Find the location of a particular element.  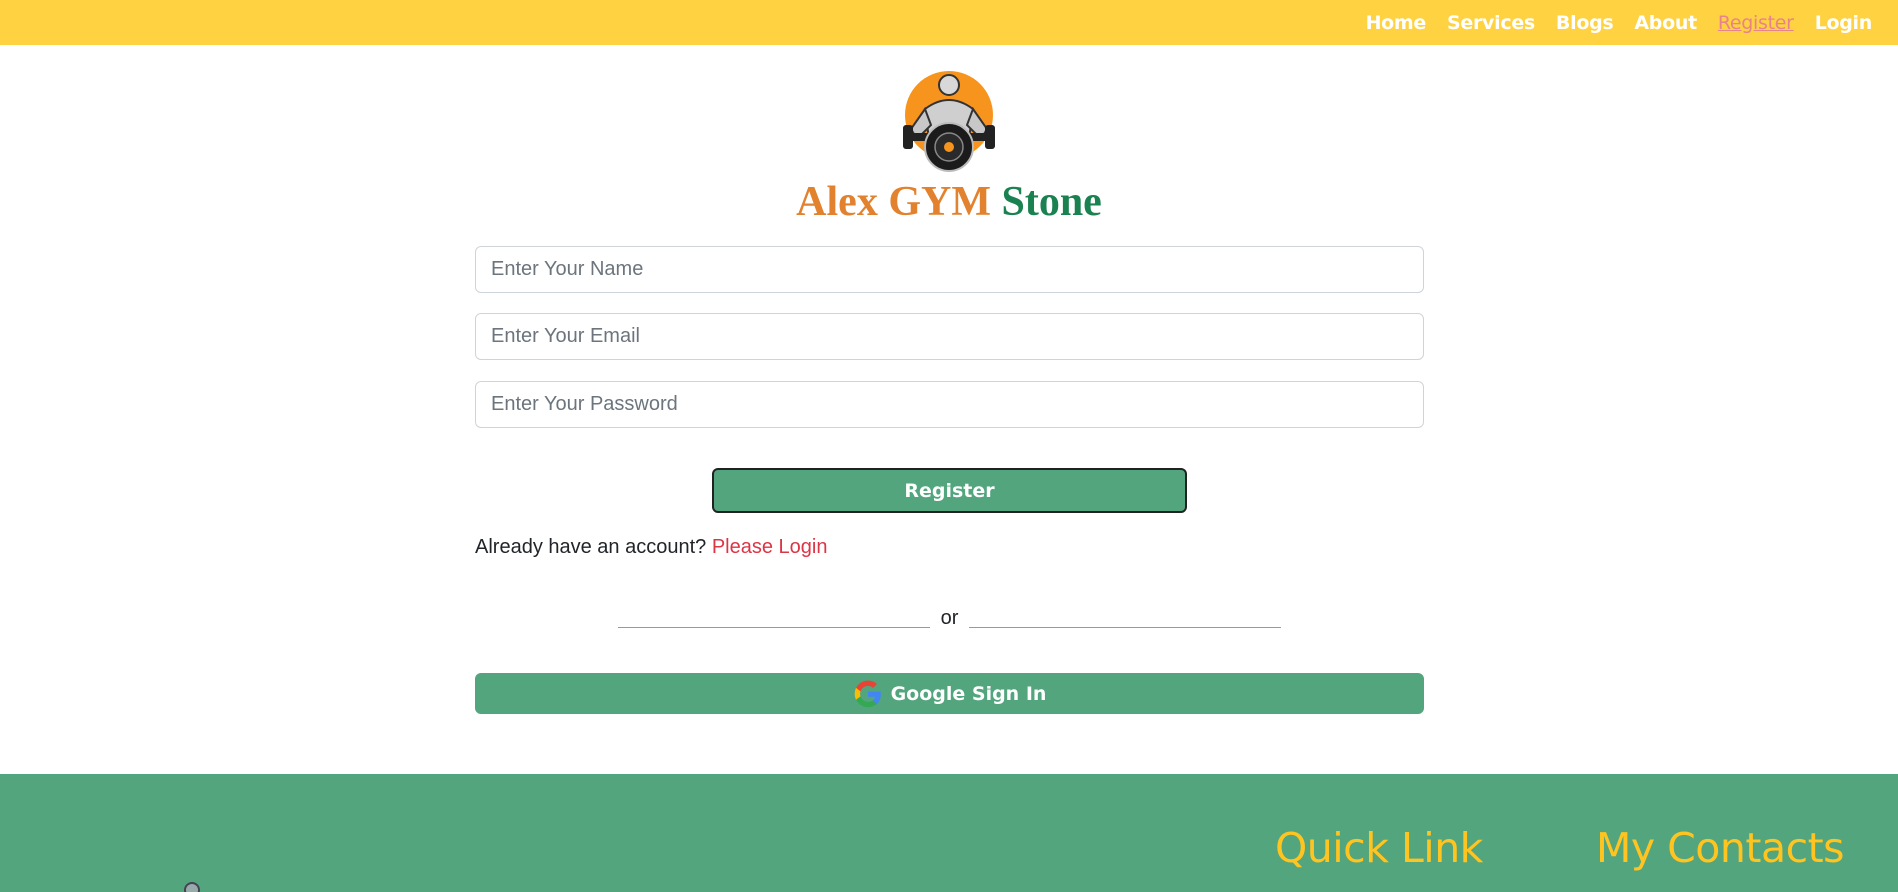

nav-blogs-link: Blogs is located at coordinates (1585, 23).